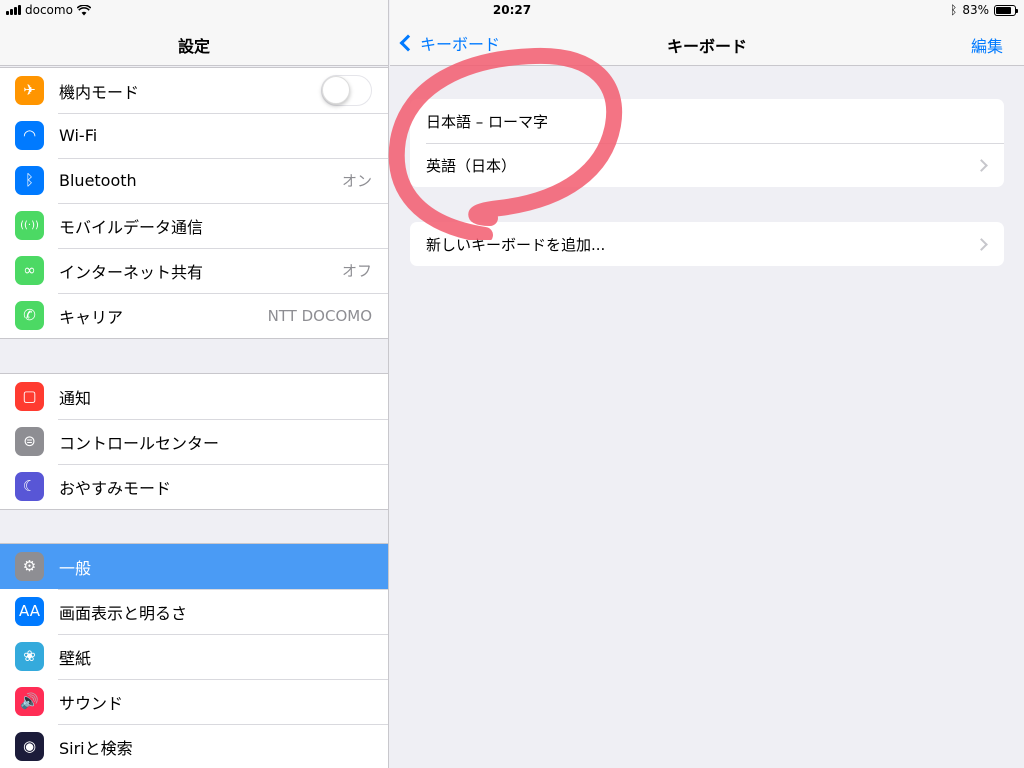 This screenshot has width=1024, height=768. What do you see at coordinates (707, 165) in the screenshot?
I see `keyboard-row: 英語（日本）` at bounding box center [707, 165].